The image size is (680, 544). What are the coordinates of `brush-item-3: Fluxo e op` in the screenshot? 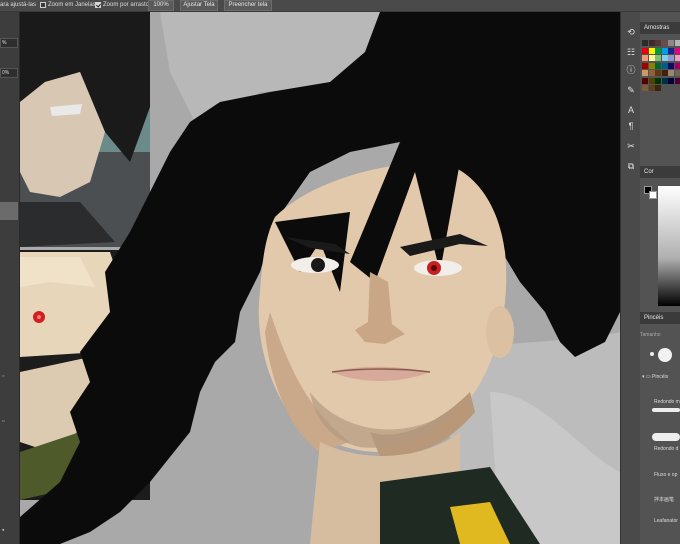 It's located at (660, 475).